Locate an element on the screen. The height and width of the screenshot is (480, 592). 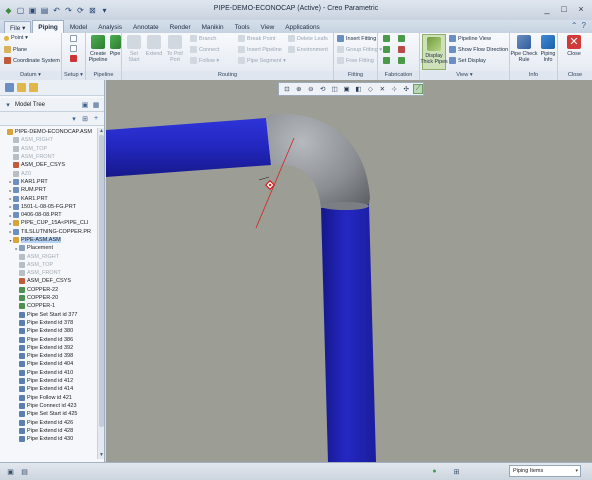
delete-leafs-button: Delete Leafs is located at coordinates (308, 38).